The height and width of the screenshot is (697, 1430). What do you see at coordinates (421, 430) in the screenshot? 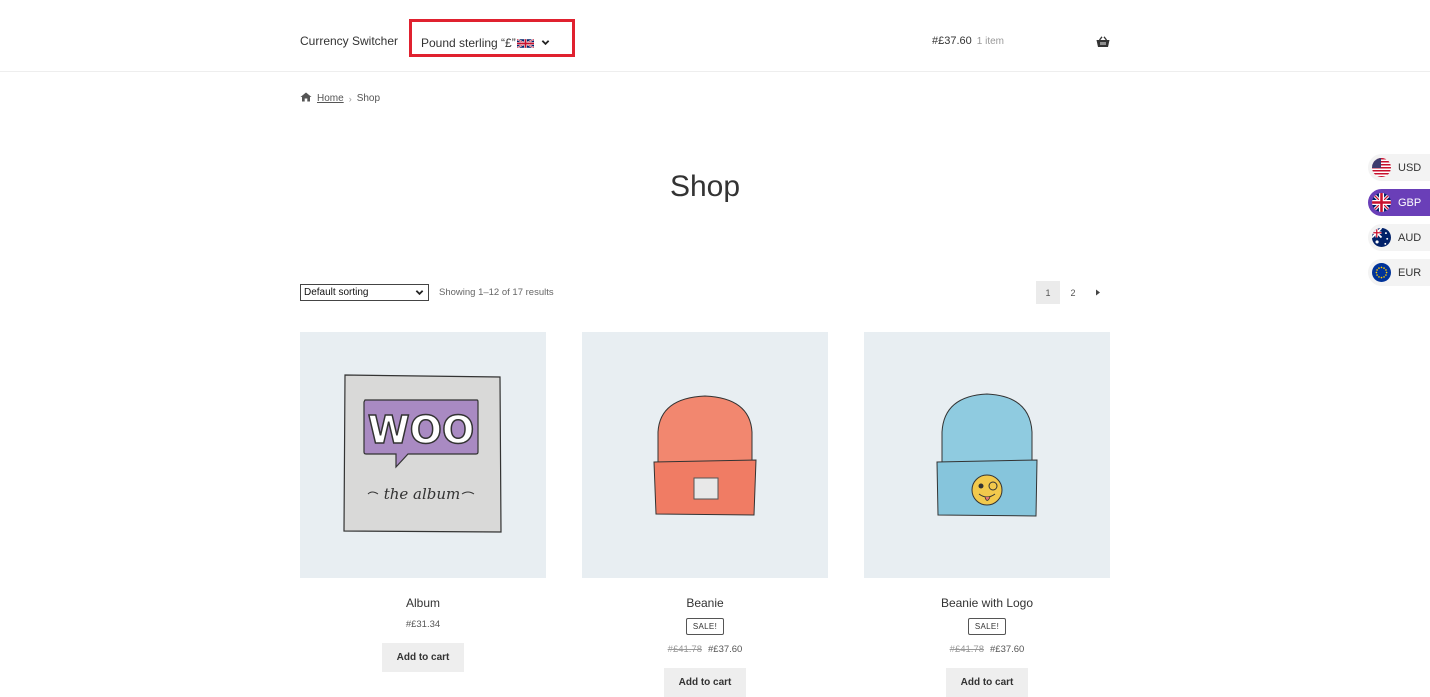
I see `svg-text: WOO` at bounding box center [421, 430].